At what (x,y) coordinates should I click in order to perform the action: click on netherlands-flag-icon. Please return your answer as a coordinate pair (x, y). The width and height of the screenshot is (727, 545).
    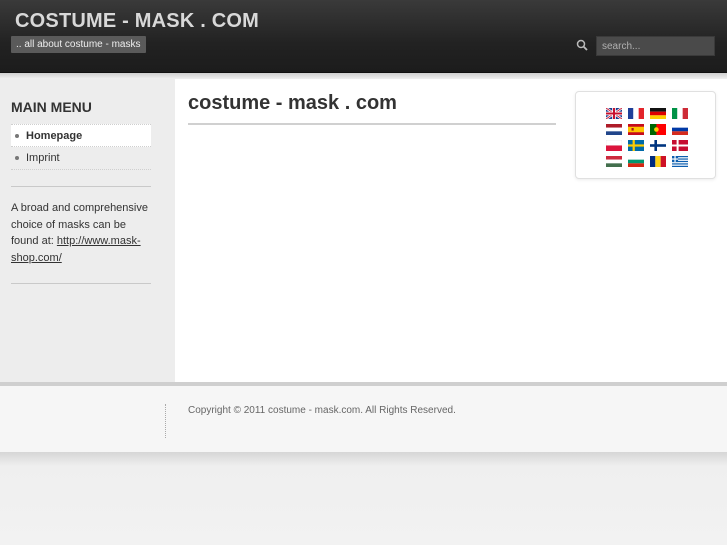
    Looking at the image, I should click on (614, 129).